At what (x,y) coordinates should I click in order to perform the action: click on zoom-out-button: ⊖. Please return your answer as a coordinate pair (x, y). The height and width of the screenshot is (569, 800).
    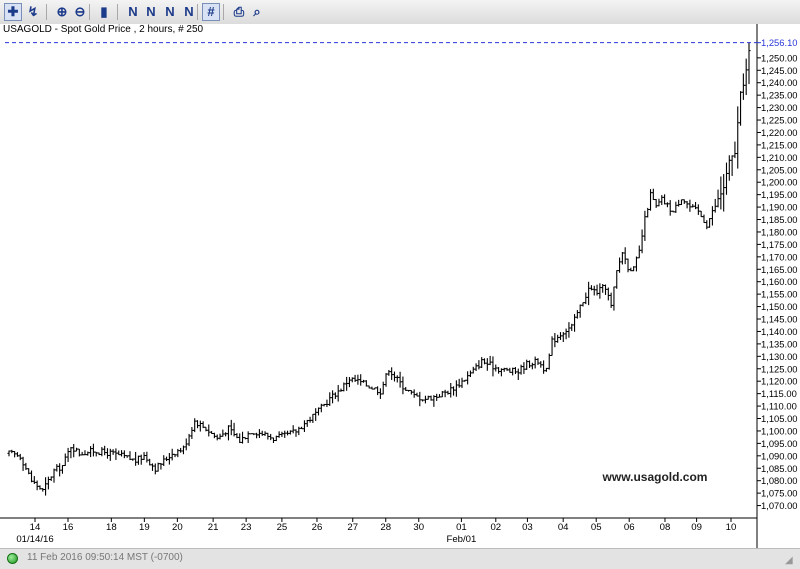
    Looking at the image, I should click on (80, 12).